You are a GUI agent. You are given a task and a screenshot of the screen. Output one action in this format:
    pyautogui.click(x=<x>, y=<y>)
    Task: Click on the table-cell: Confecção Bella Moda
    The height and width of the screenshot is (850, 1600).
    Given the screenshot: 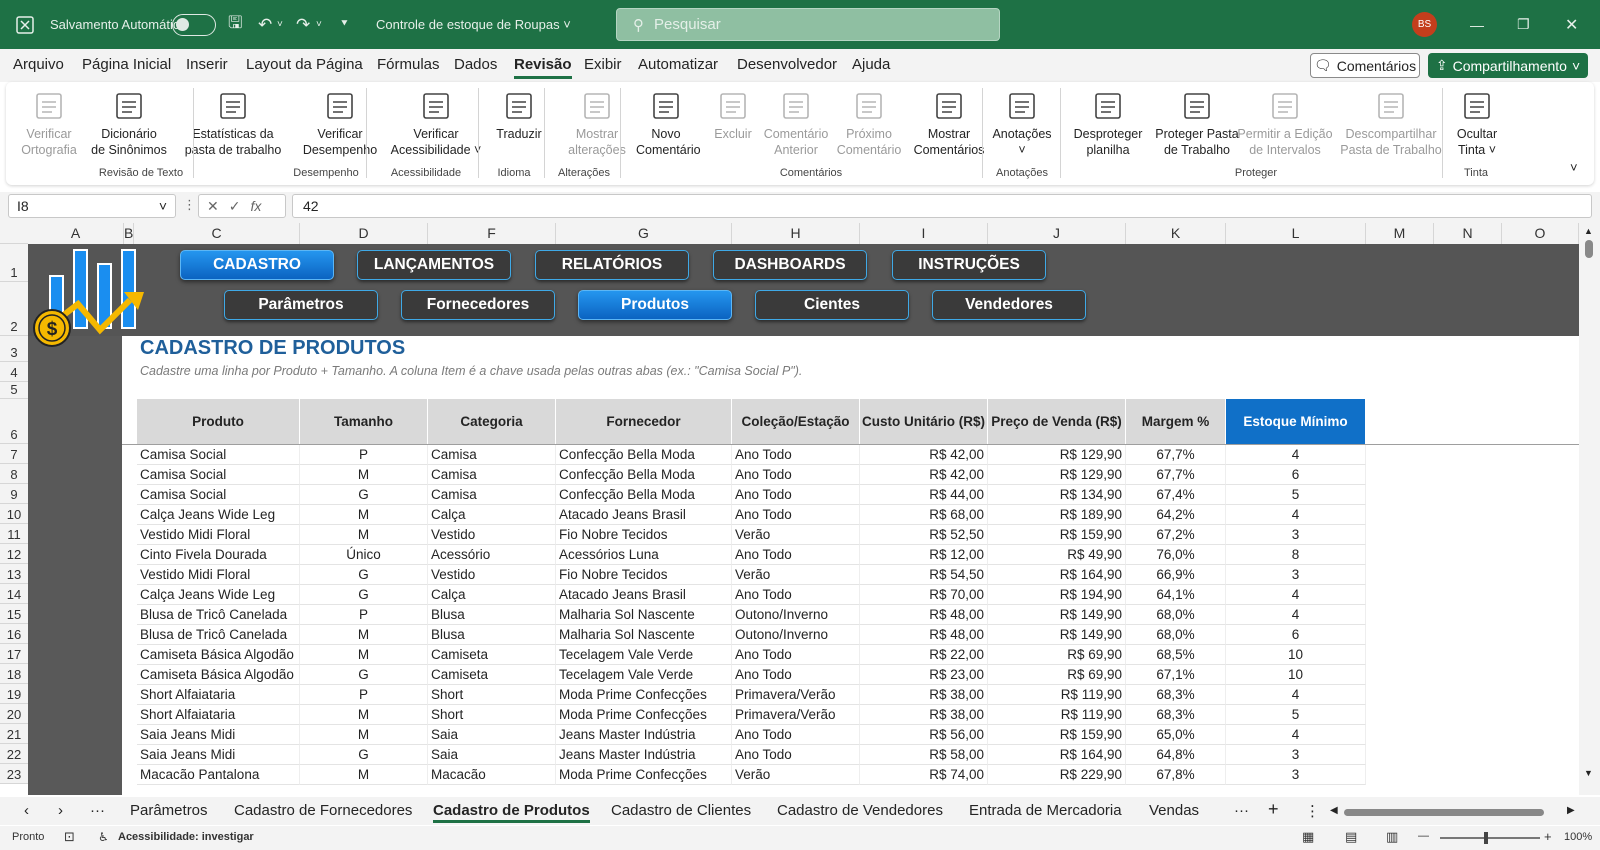 What is the action you would take?
    pyautogui.click(x=644, y=495)
    